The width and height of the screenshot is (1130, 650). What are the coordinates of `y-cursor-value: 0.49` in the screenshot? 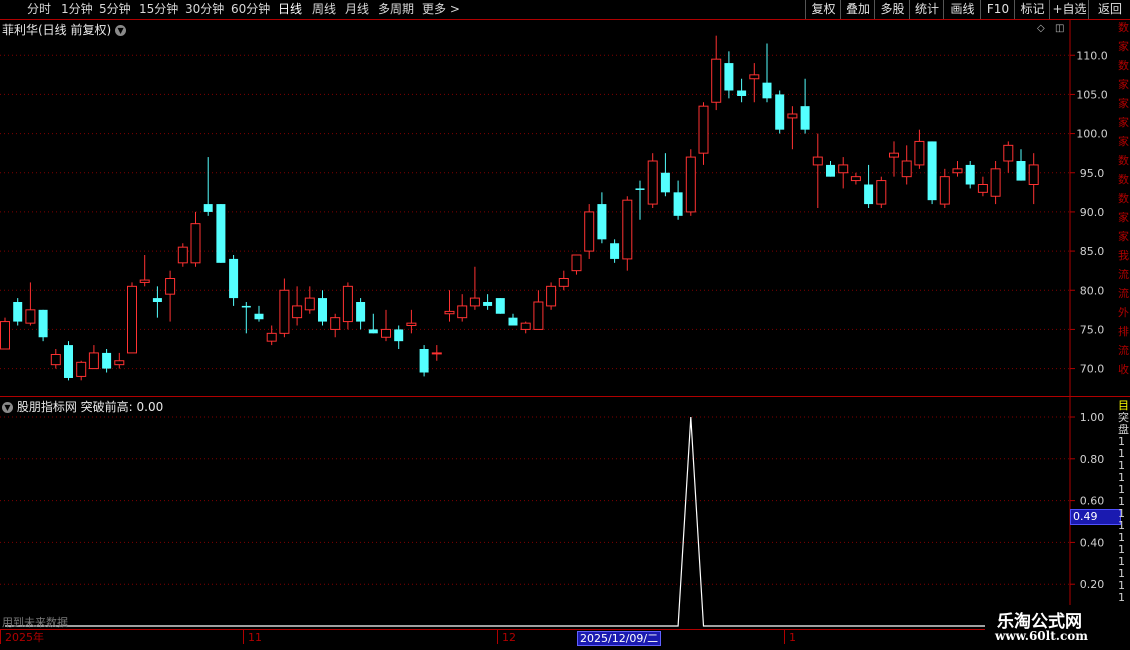 It's located at (1095, 517).